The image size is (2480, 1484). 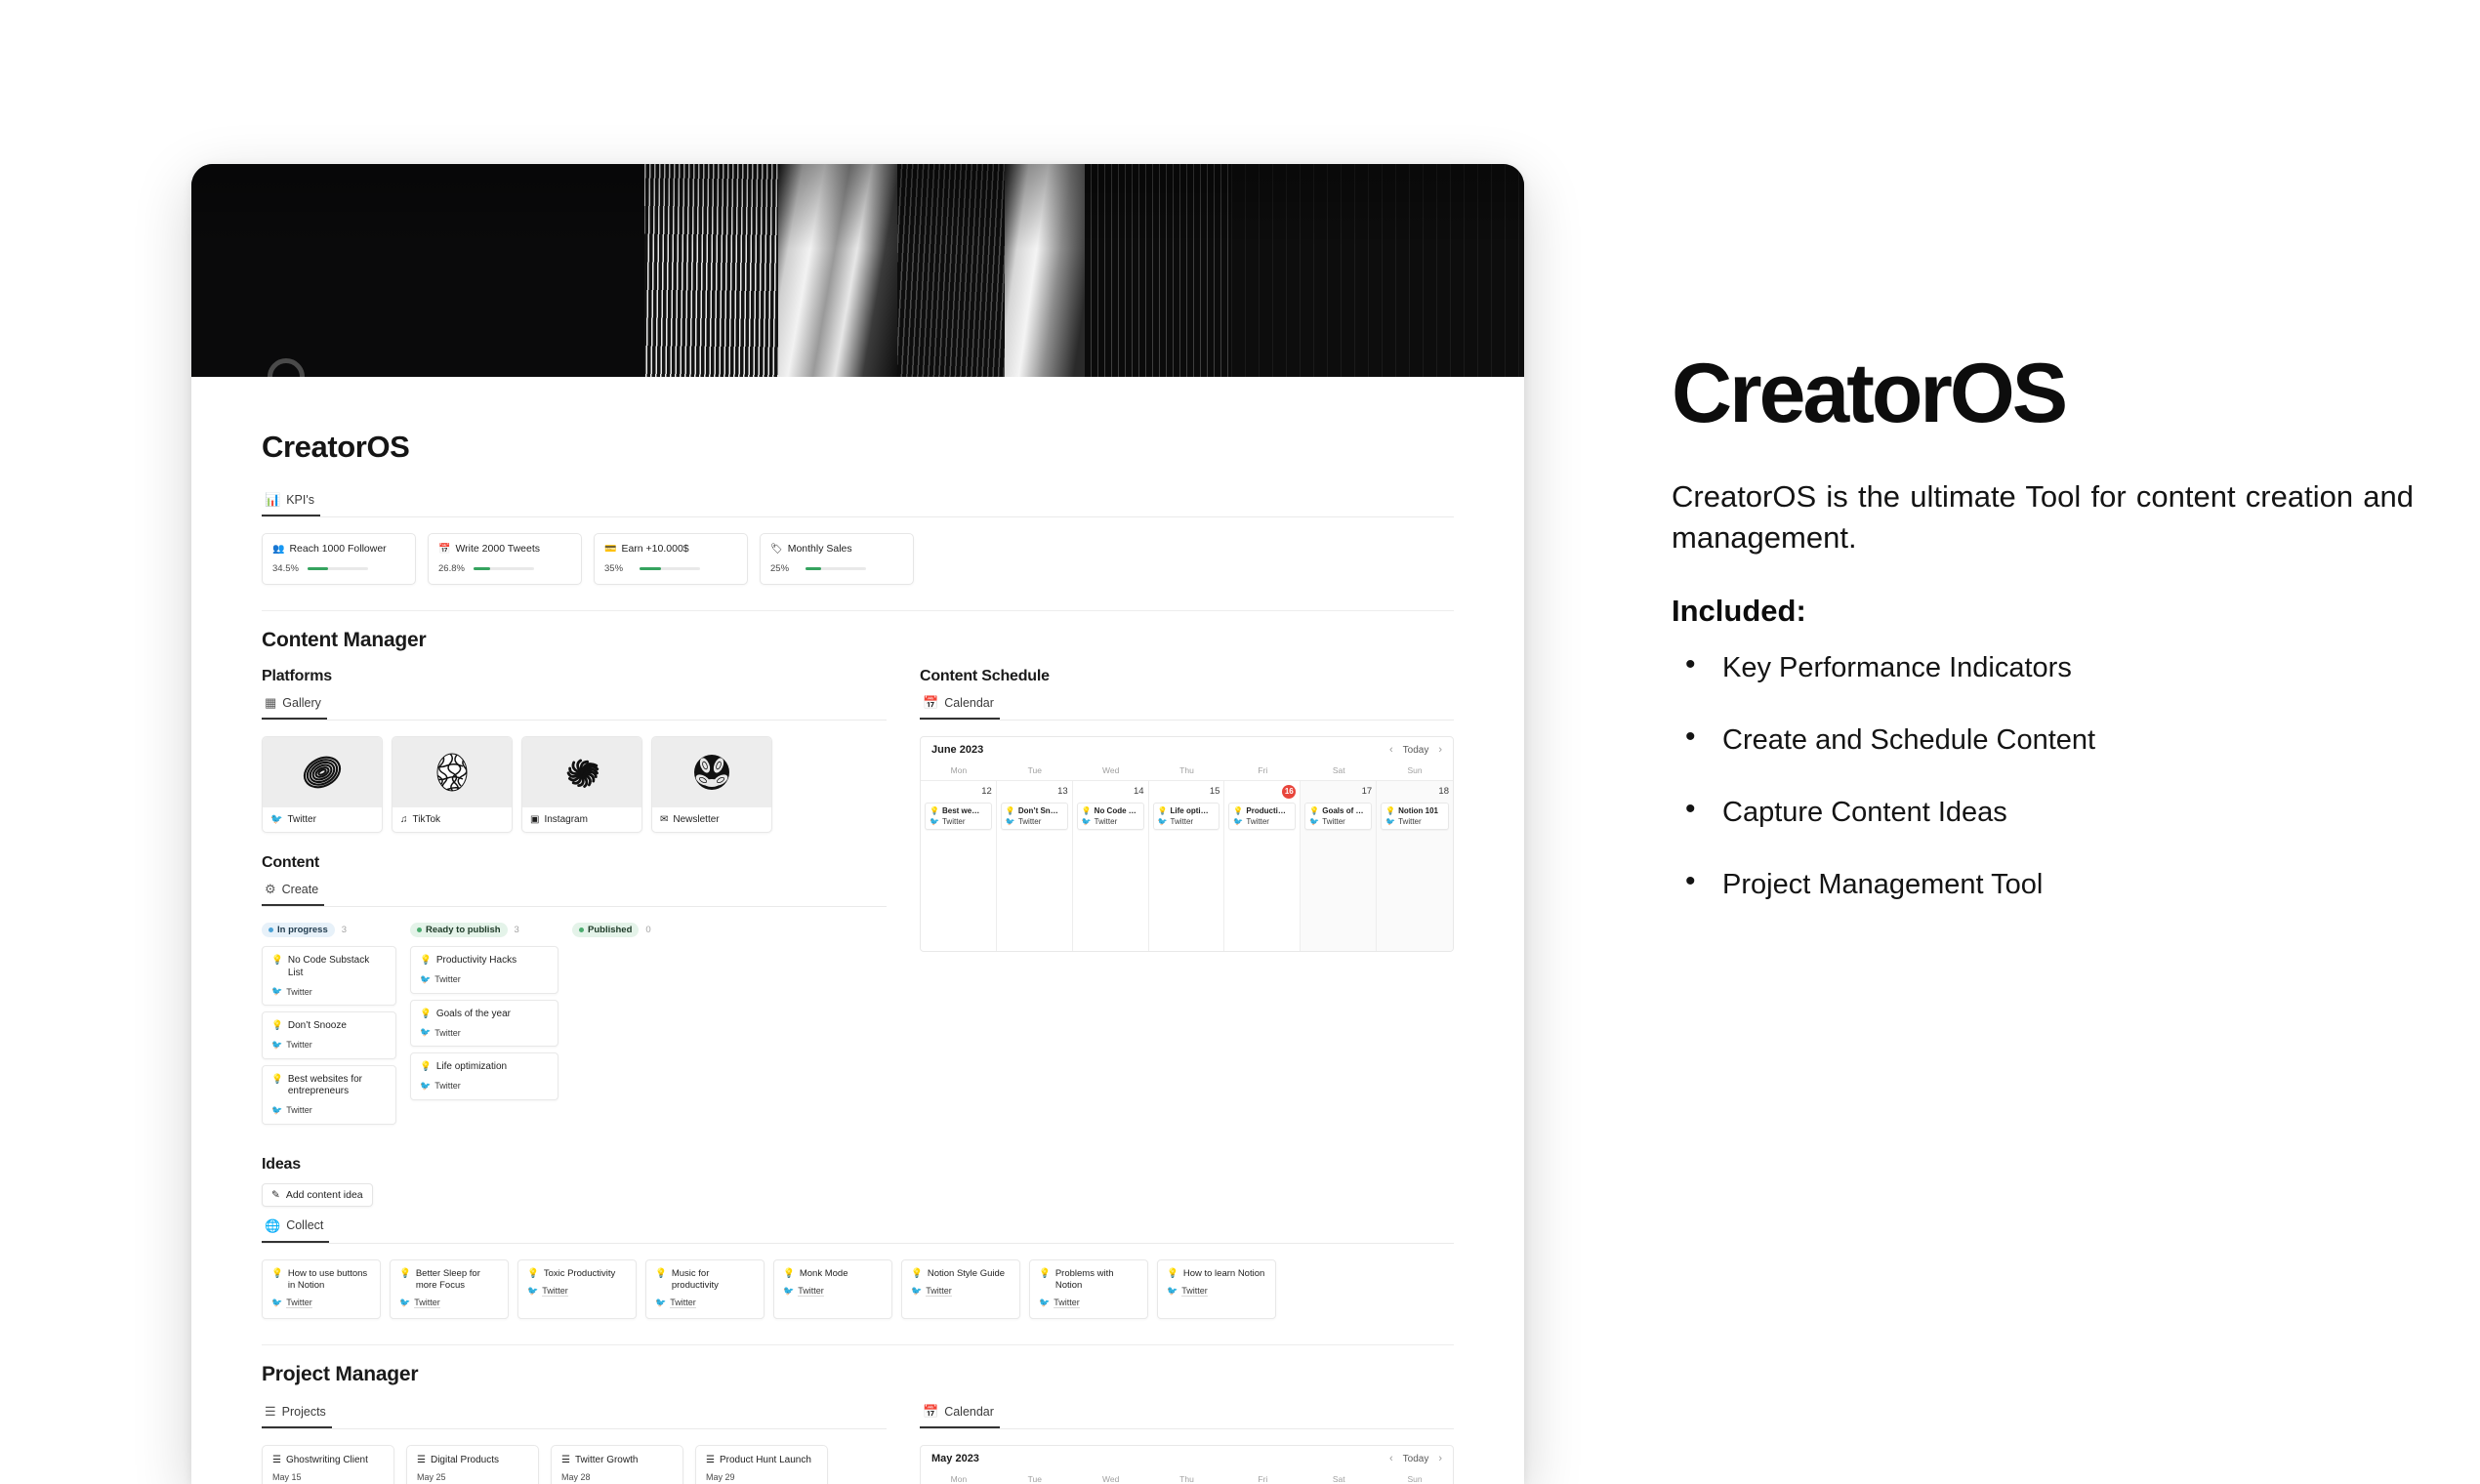 I want to click on idea-title-row: 💡 Better Sleep for more Focus, so click(x=449, y=1280).